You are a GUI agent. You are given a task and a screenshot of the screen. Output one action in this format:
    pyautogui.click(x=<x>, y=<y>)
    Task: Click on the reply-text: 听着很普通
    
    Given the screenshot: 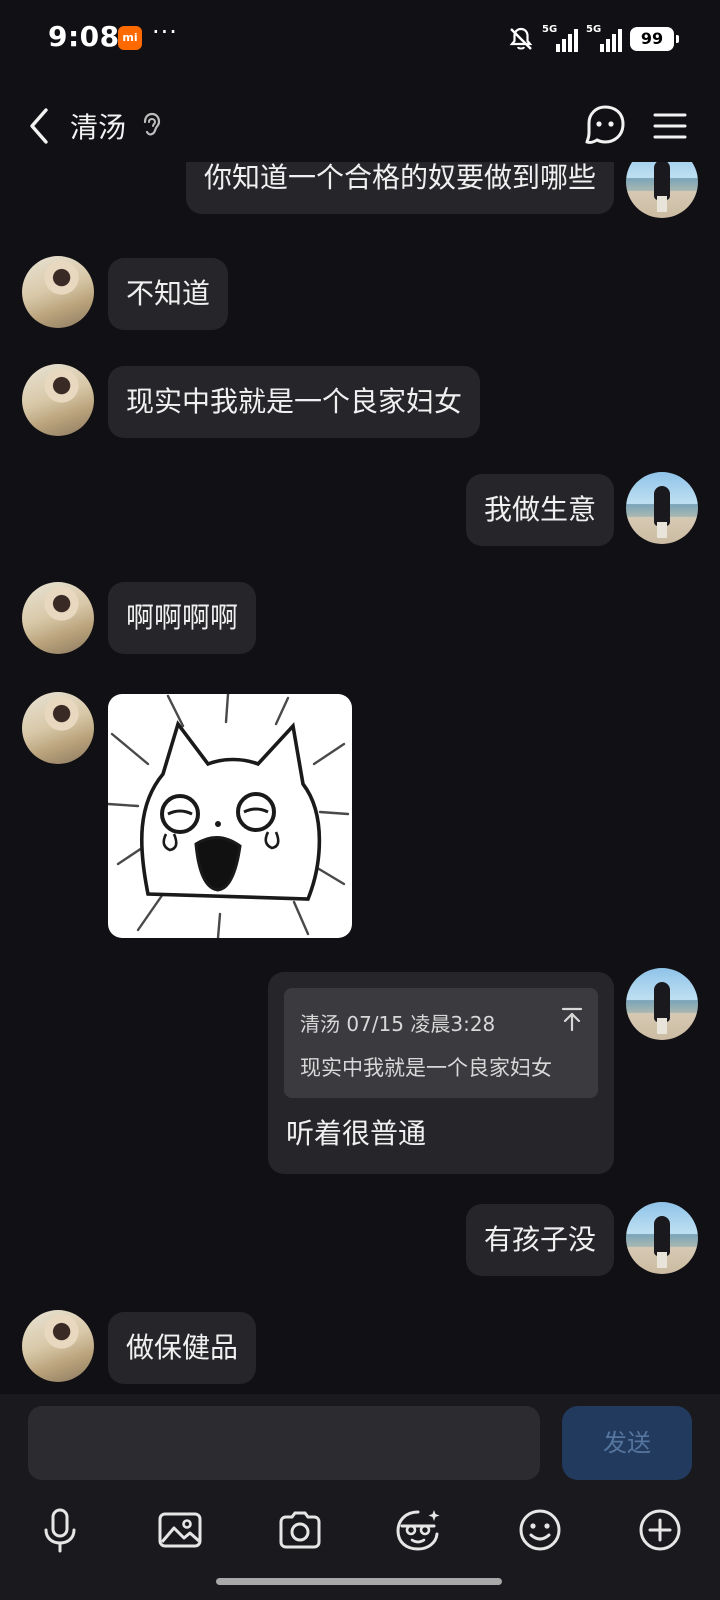 What is the action you would take?
    pyautogui.click(x=356, y=1133)
    